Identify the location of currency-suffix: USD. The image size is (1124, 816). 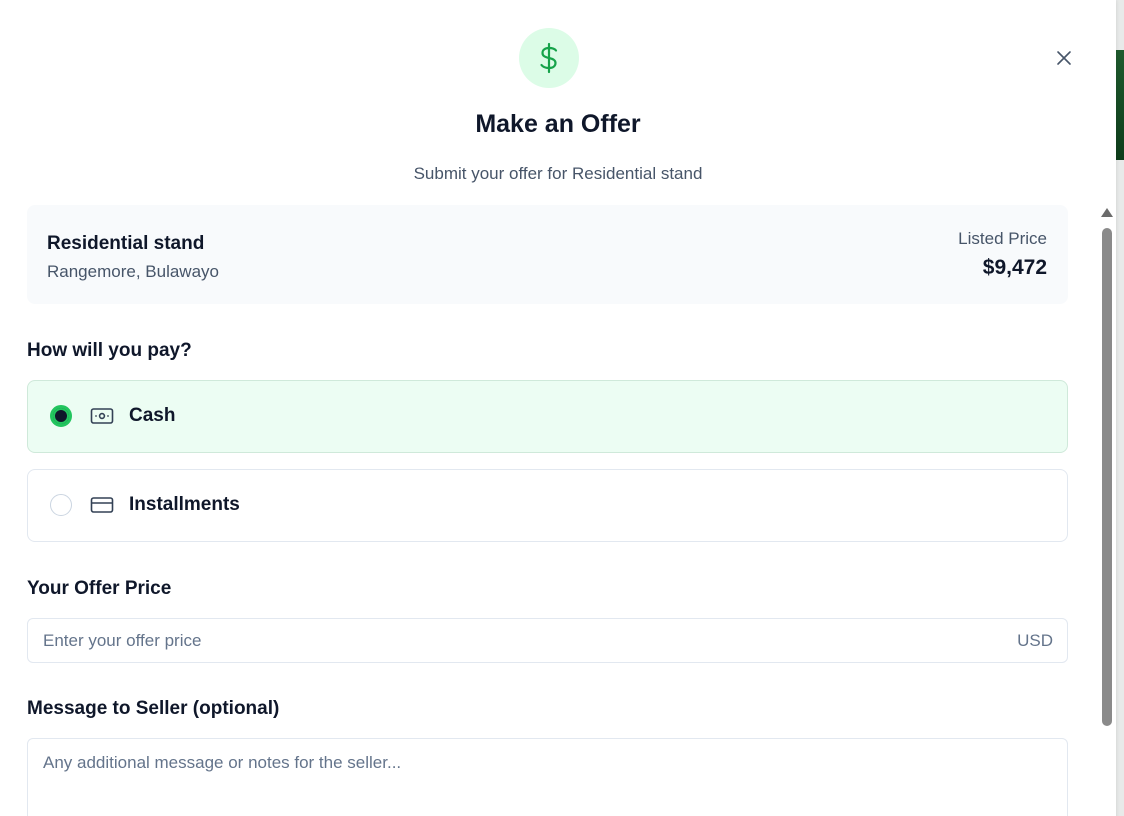
(1035, 640).